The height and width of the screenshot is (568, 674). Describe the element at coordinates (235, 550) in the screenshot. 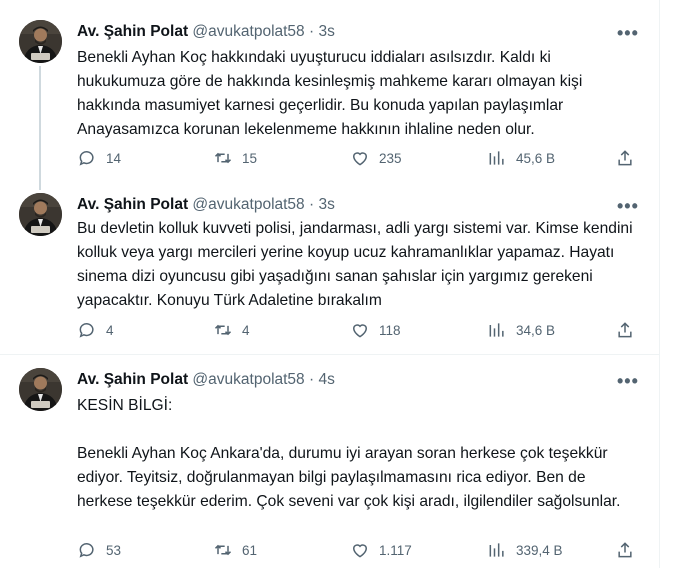

I see `retweet-button: 61` at that location.